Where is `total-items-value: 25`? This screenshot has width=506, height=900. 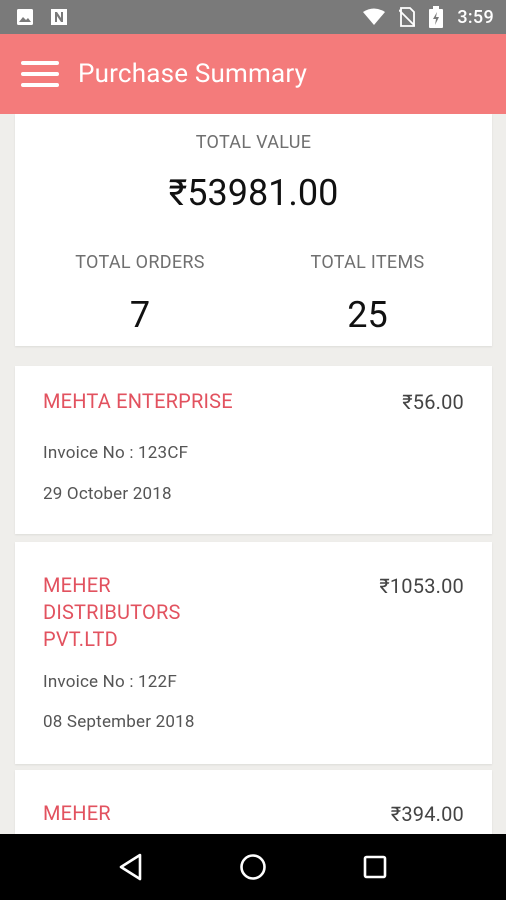
total-items-value: 25 is located at coordinates (367, 315).